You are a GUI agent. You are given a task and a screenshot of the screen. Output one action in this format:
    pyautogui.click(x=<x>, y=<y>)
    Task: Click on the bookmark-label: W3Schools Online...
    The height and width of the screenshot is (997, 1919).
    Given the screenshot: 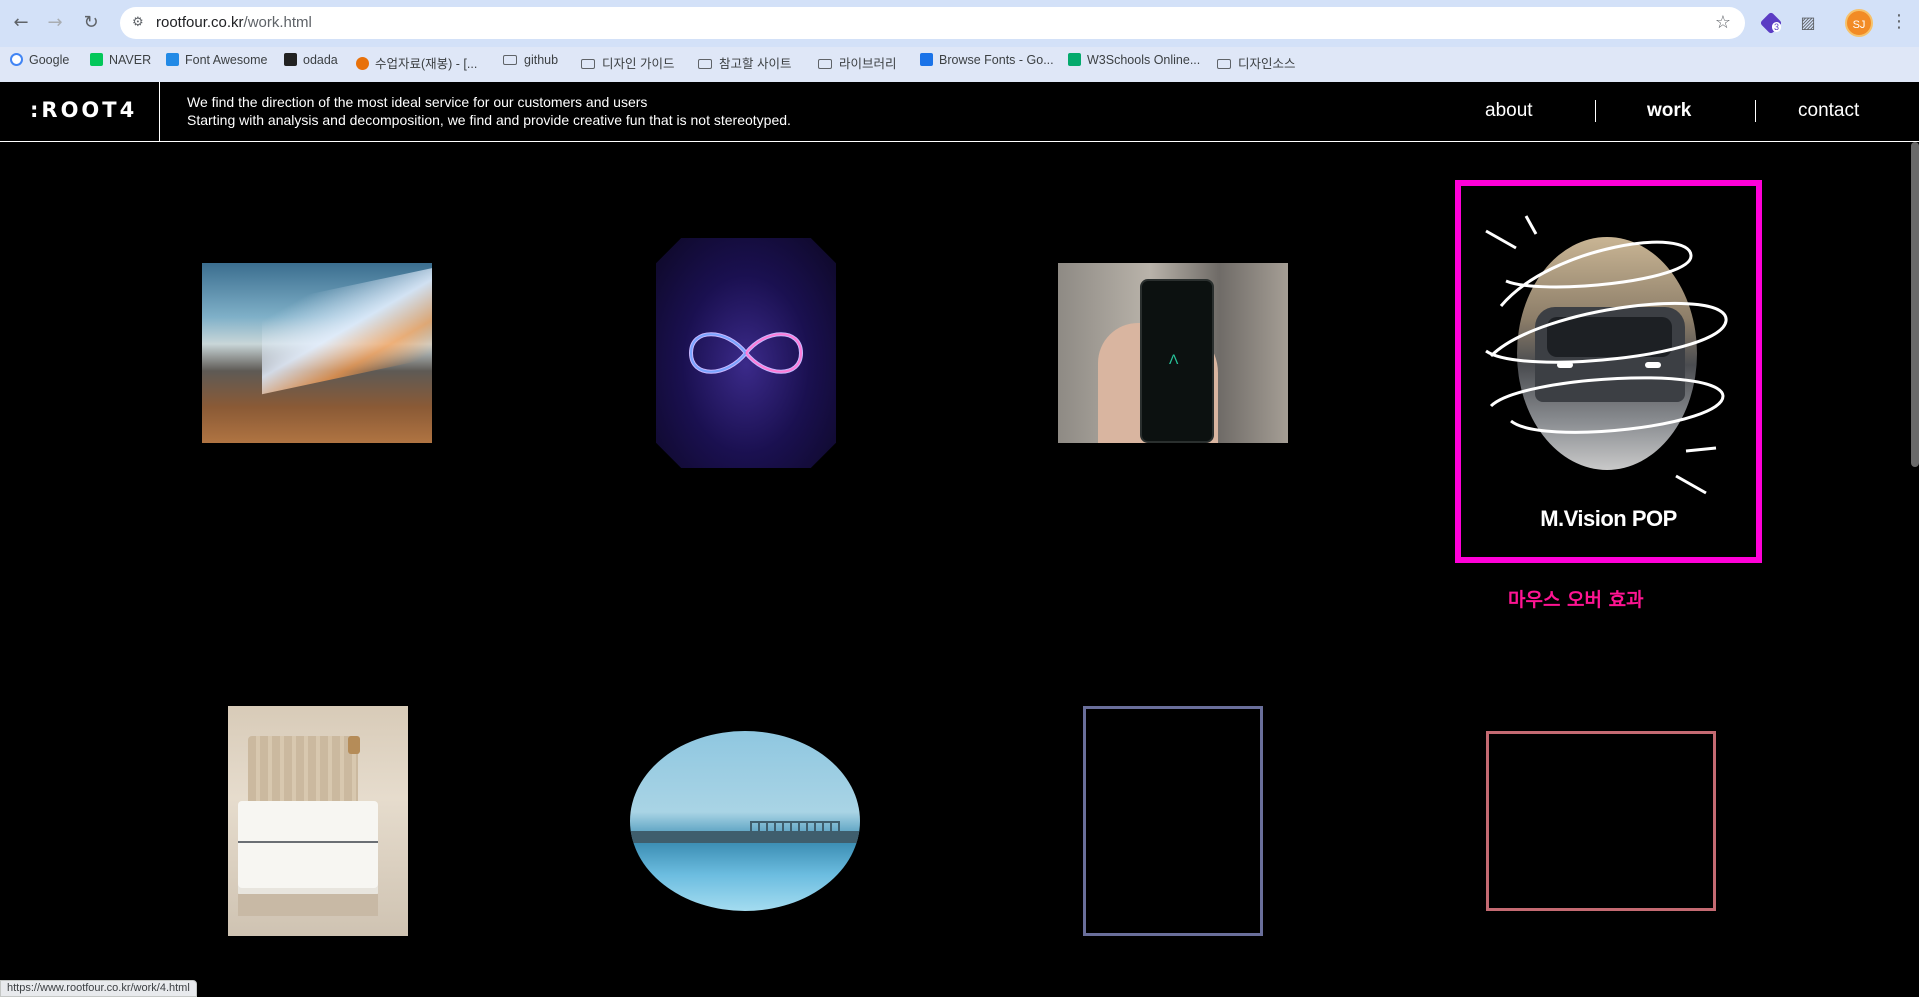 What is the action you would take?
    pyautogui.click(x=1144, y=60)
    